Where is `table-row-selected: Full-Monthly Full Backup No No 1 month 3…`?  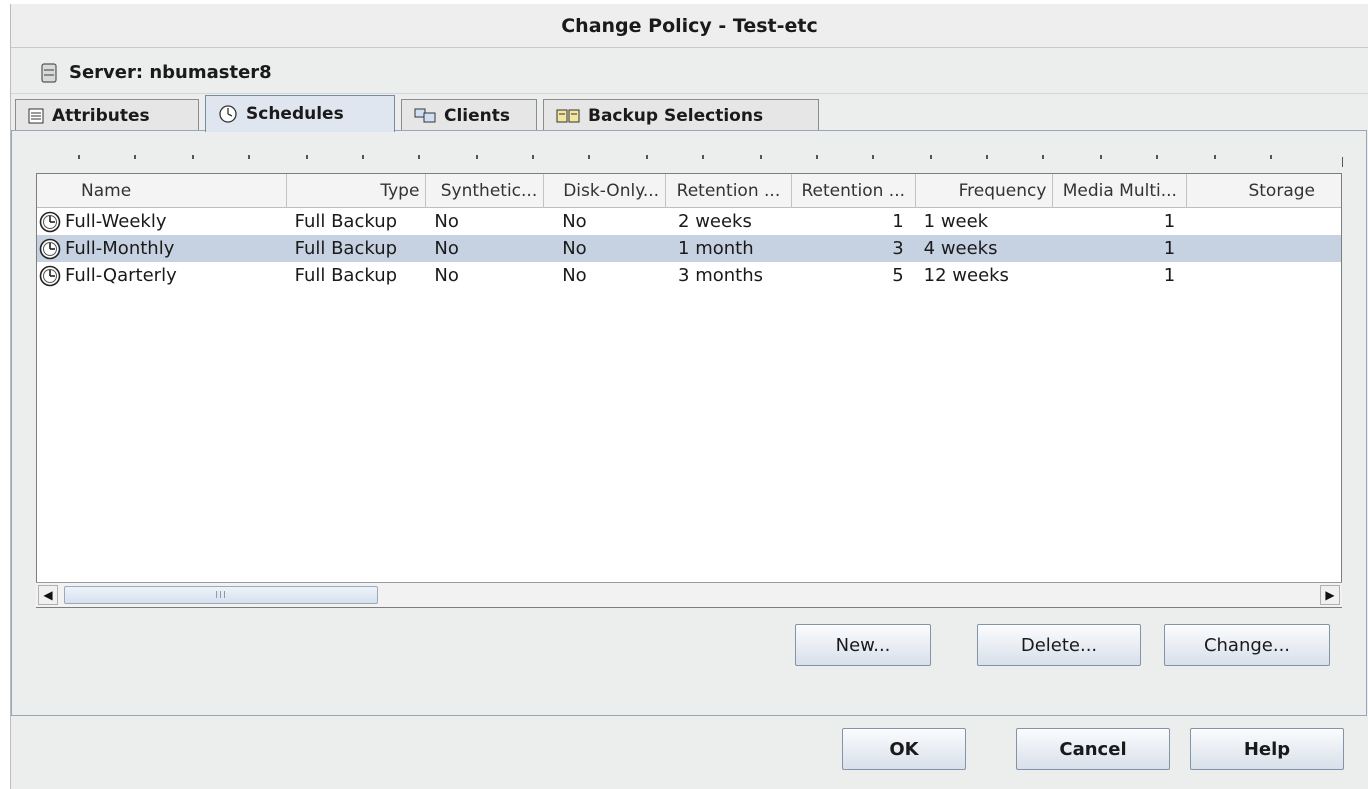
table-row-selected: Full-Monthly Full Backup No No 1 month 3… is located at coordinates (689, 248).